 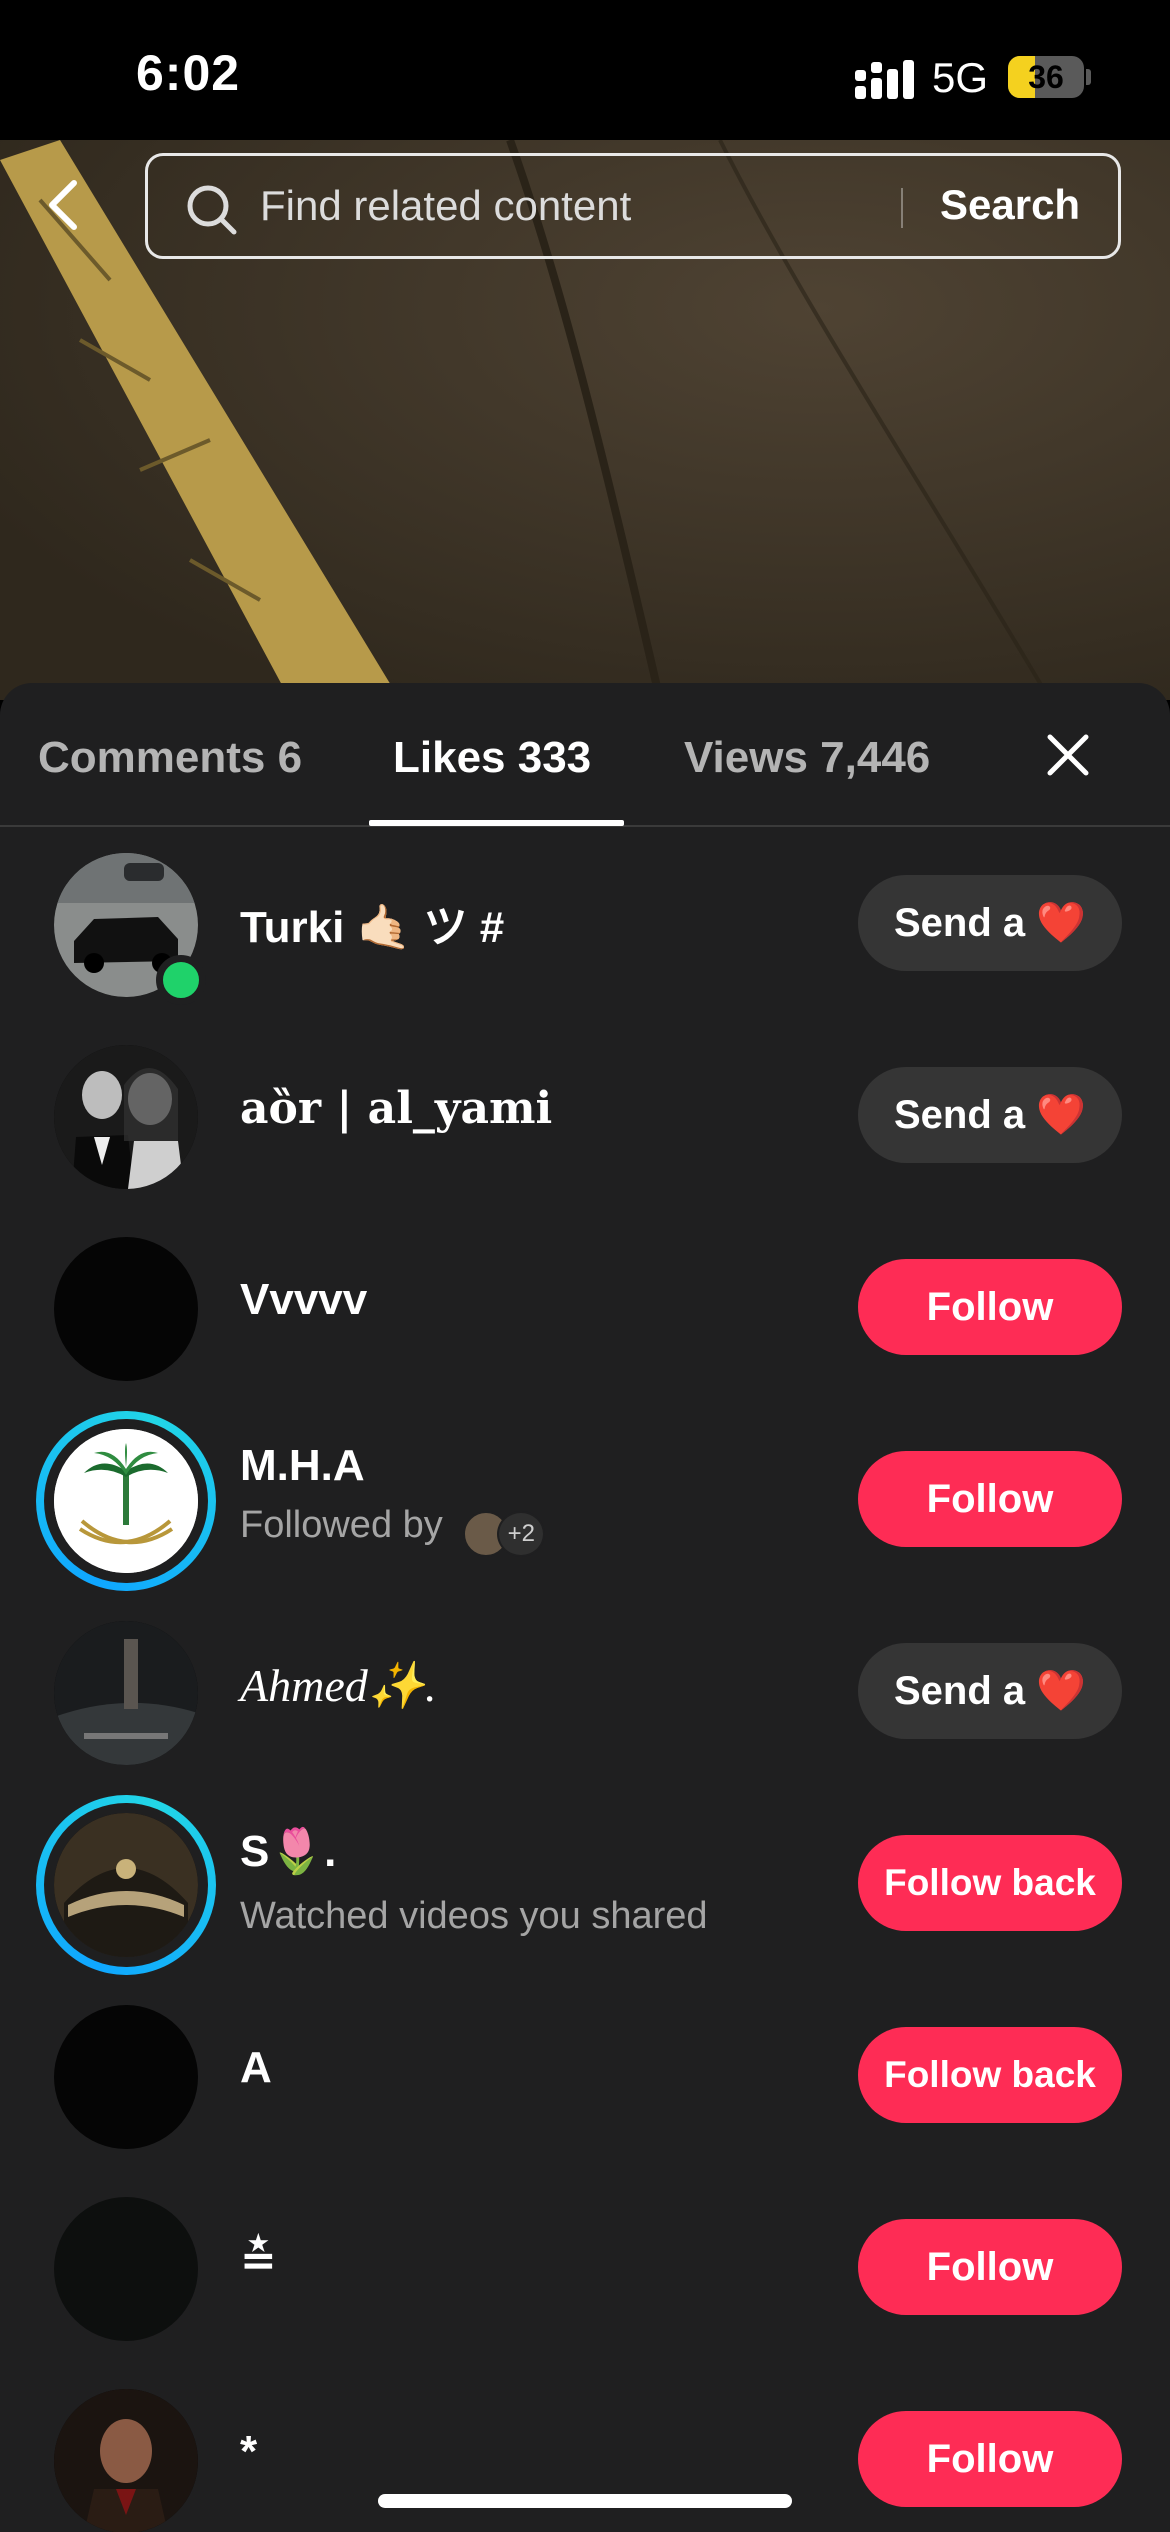 What do you see at coordinates (474, 1916) in the screenshot?
I see `activity-text: Watched videos you shared` at bounding box center [474, 1916].